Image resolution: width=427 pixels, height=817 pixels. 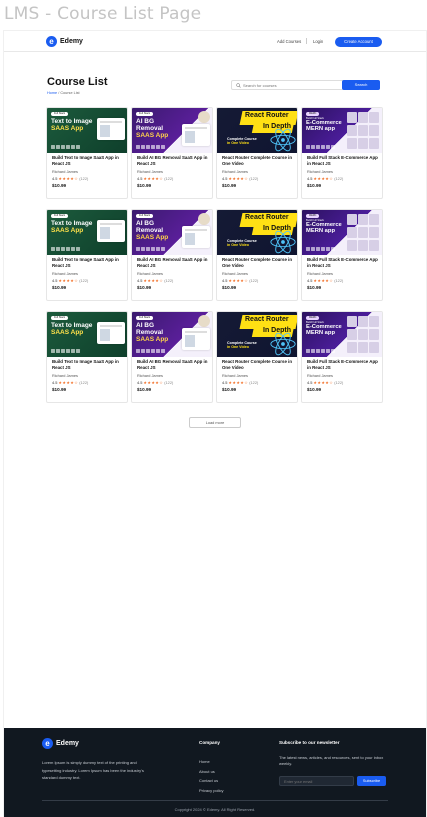 What do you see at coordinates (358, 42) in the screenshot?
I see `create-account-button: Create Account` at bounding box center [358, 42].